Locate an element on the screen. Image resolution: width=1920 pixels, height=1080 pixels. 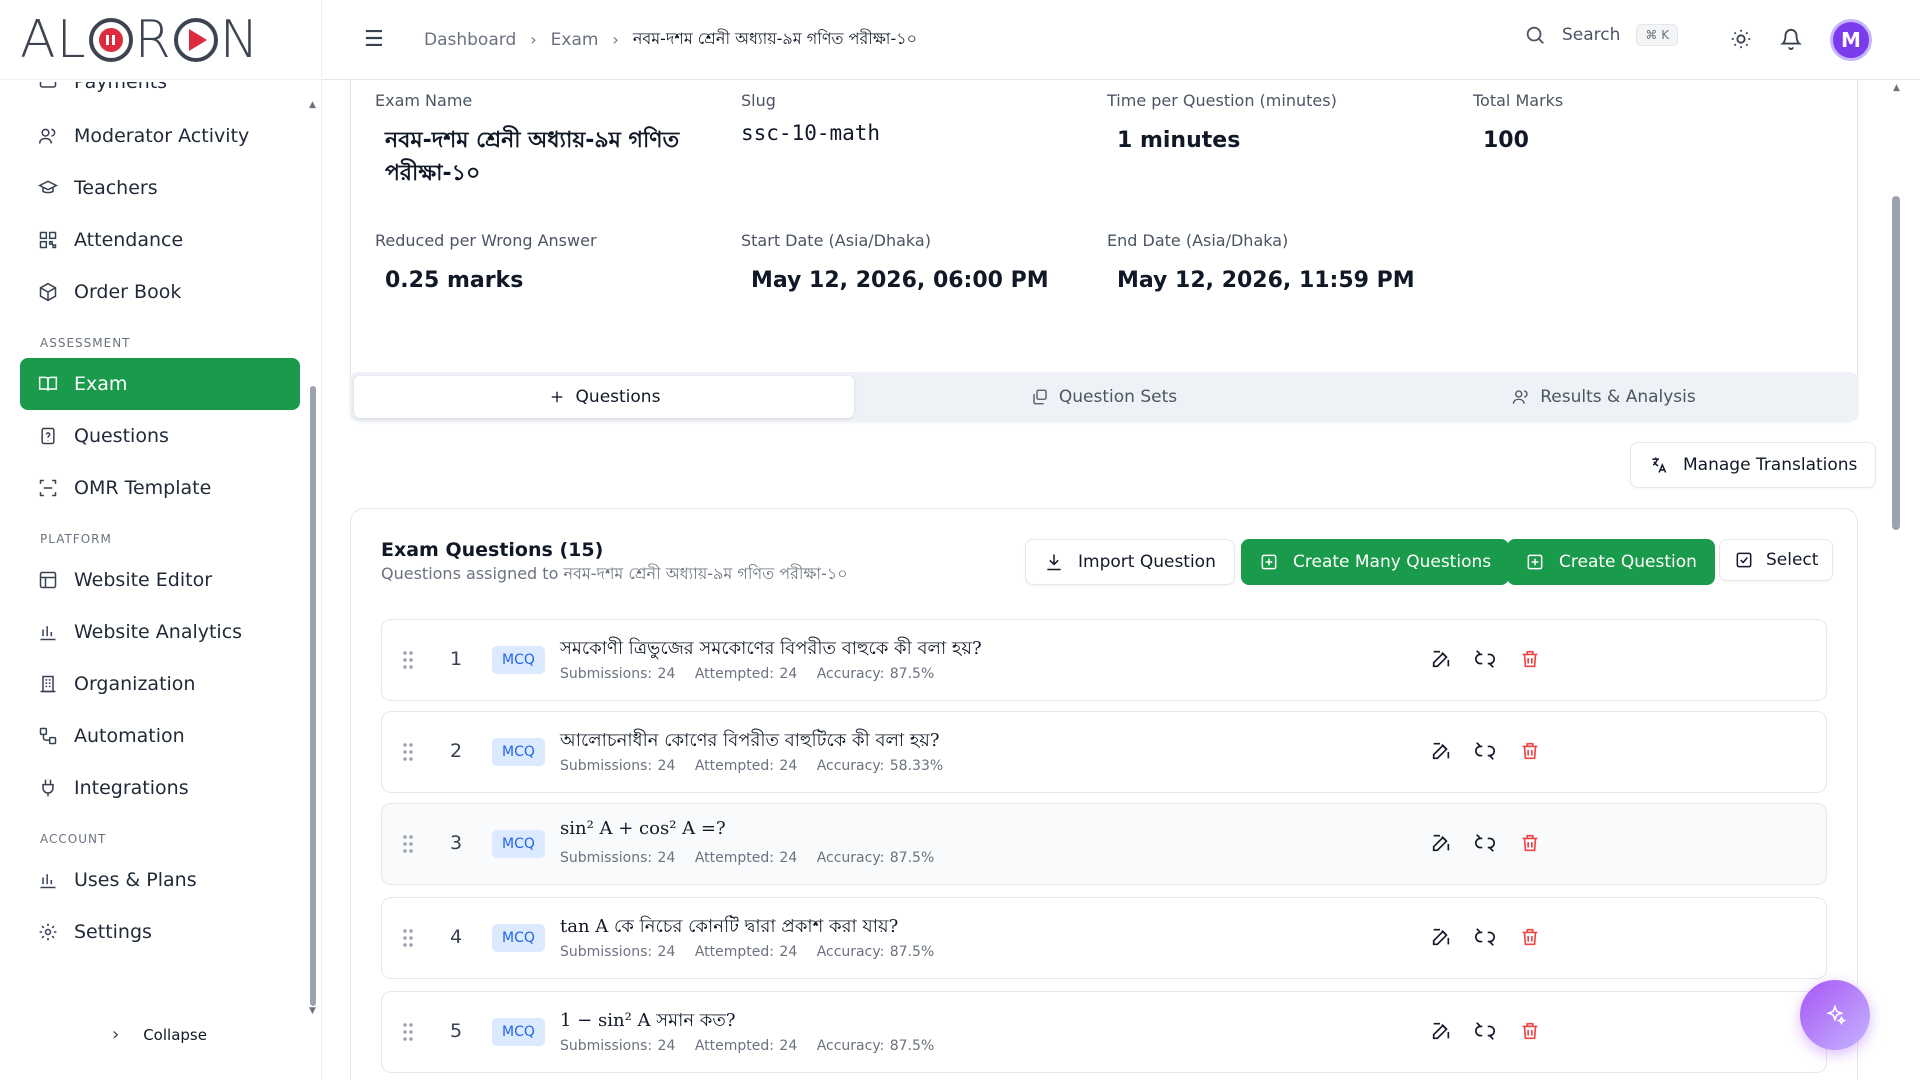
sidebar-item-moderator-activity: Moderator Activity is located at coordinates (160, 136).